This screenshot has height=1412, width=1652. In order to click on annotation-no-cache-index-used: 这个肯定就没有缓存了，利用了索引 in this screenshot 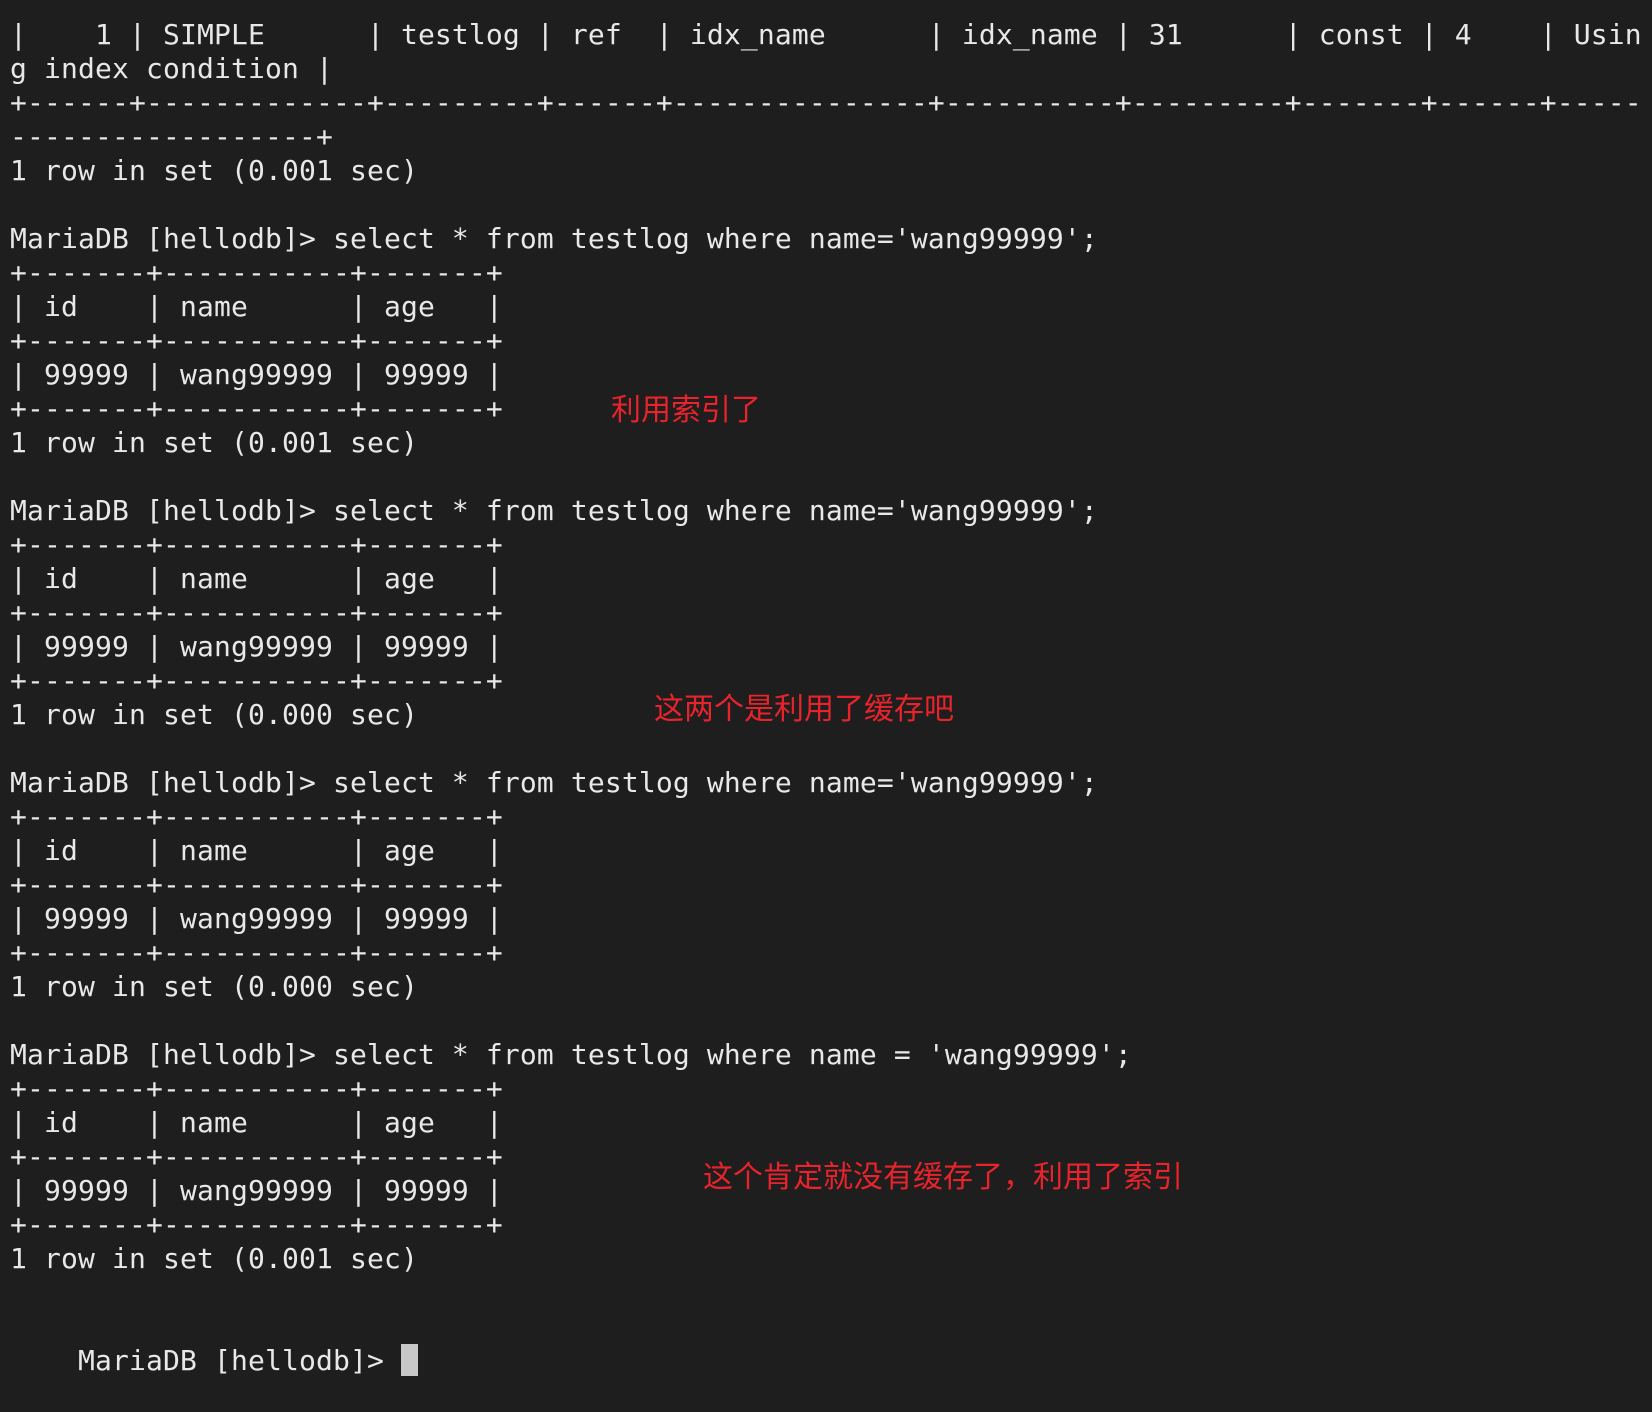, I will do `click(943, 1177)`.